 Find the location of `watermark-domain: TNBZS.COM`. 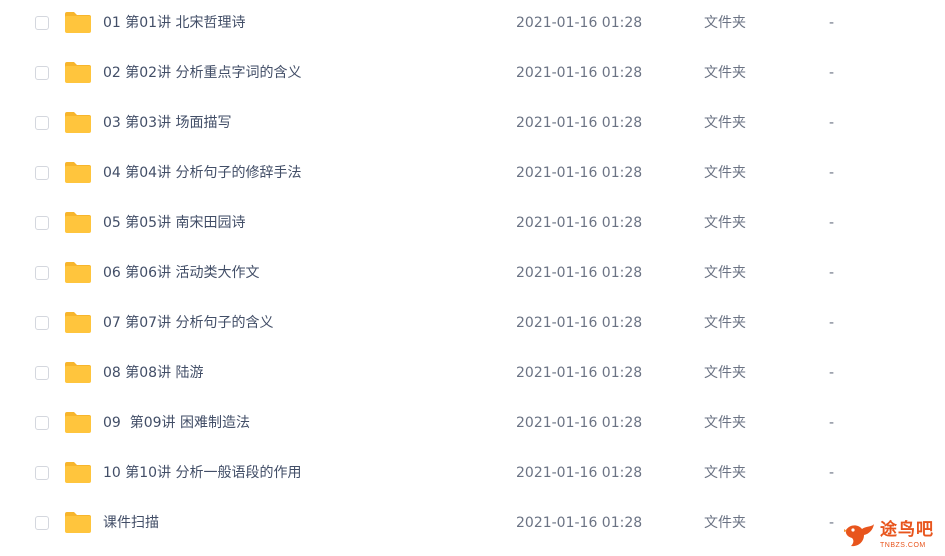

watermark-domain: TNBZS.COM is located at coordinates (903, 545).